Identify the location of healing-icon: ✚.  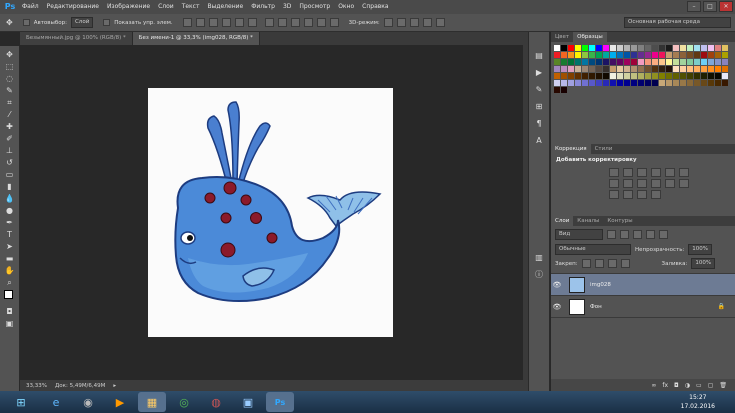
(10, 126).